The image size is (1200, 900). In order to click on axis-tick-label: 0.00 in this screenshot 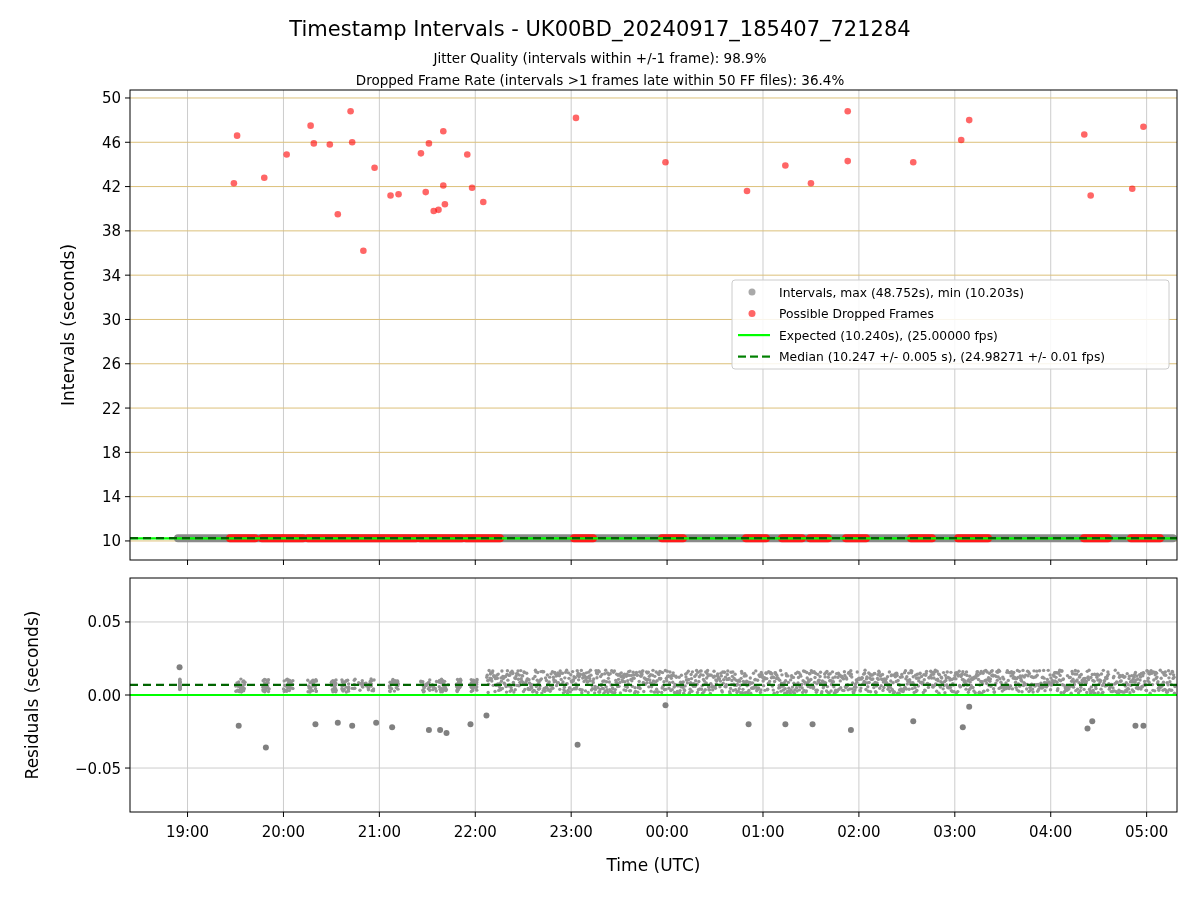, I will do `click(104, 695)`.